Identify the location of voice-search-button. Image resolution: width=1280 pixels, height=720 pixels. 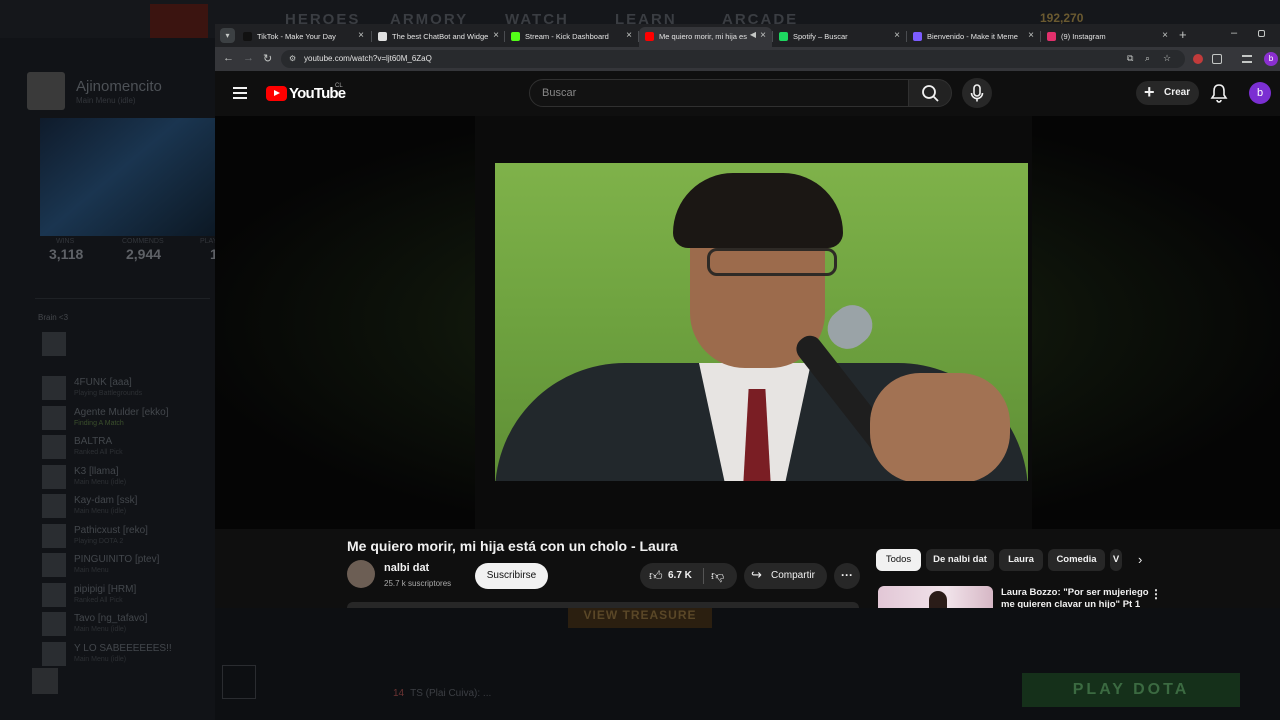
(977, 93).